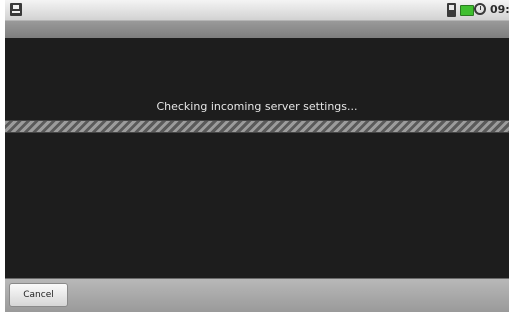  Describe the element at coordinates (16, 9) in the screenshot. I see `sd-card-icon` at that location.